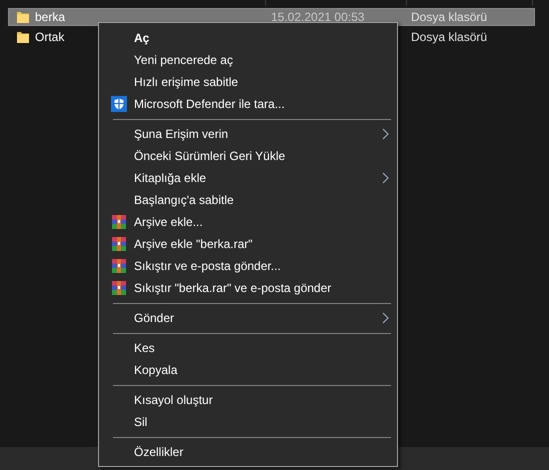 This screenshot has height=470, width=549. I want to click on menu-item-label: Aç, so click(142, 38).